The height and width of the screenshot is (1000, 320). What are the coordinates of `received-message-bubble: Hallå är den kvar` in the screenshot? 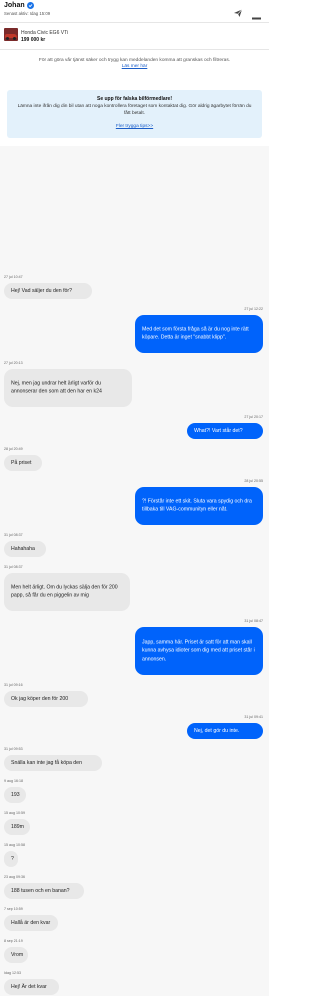 It's located at (31, 923).